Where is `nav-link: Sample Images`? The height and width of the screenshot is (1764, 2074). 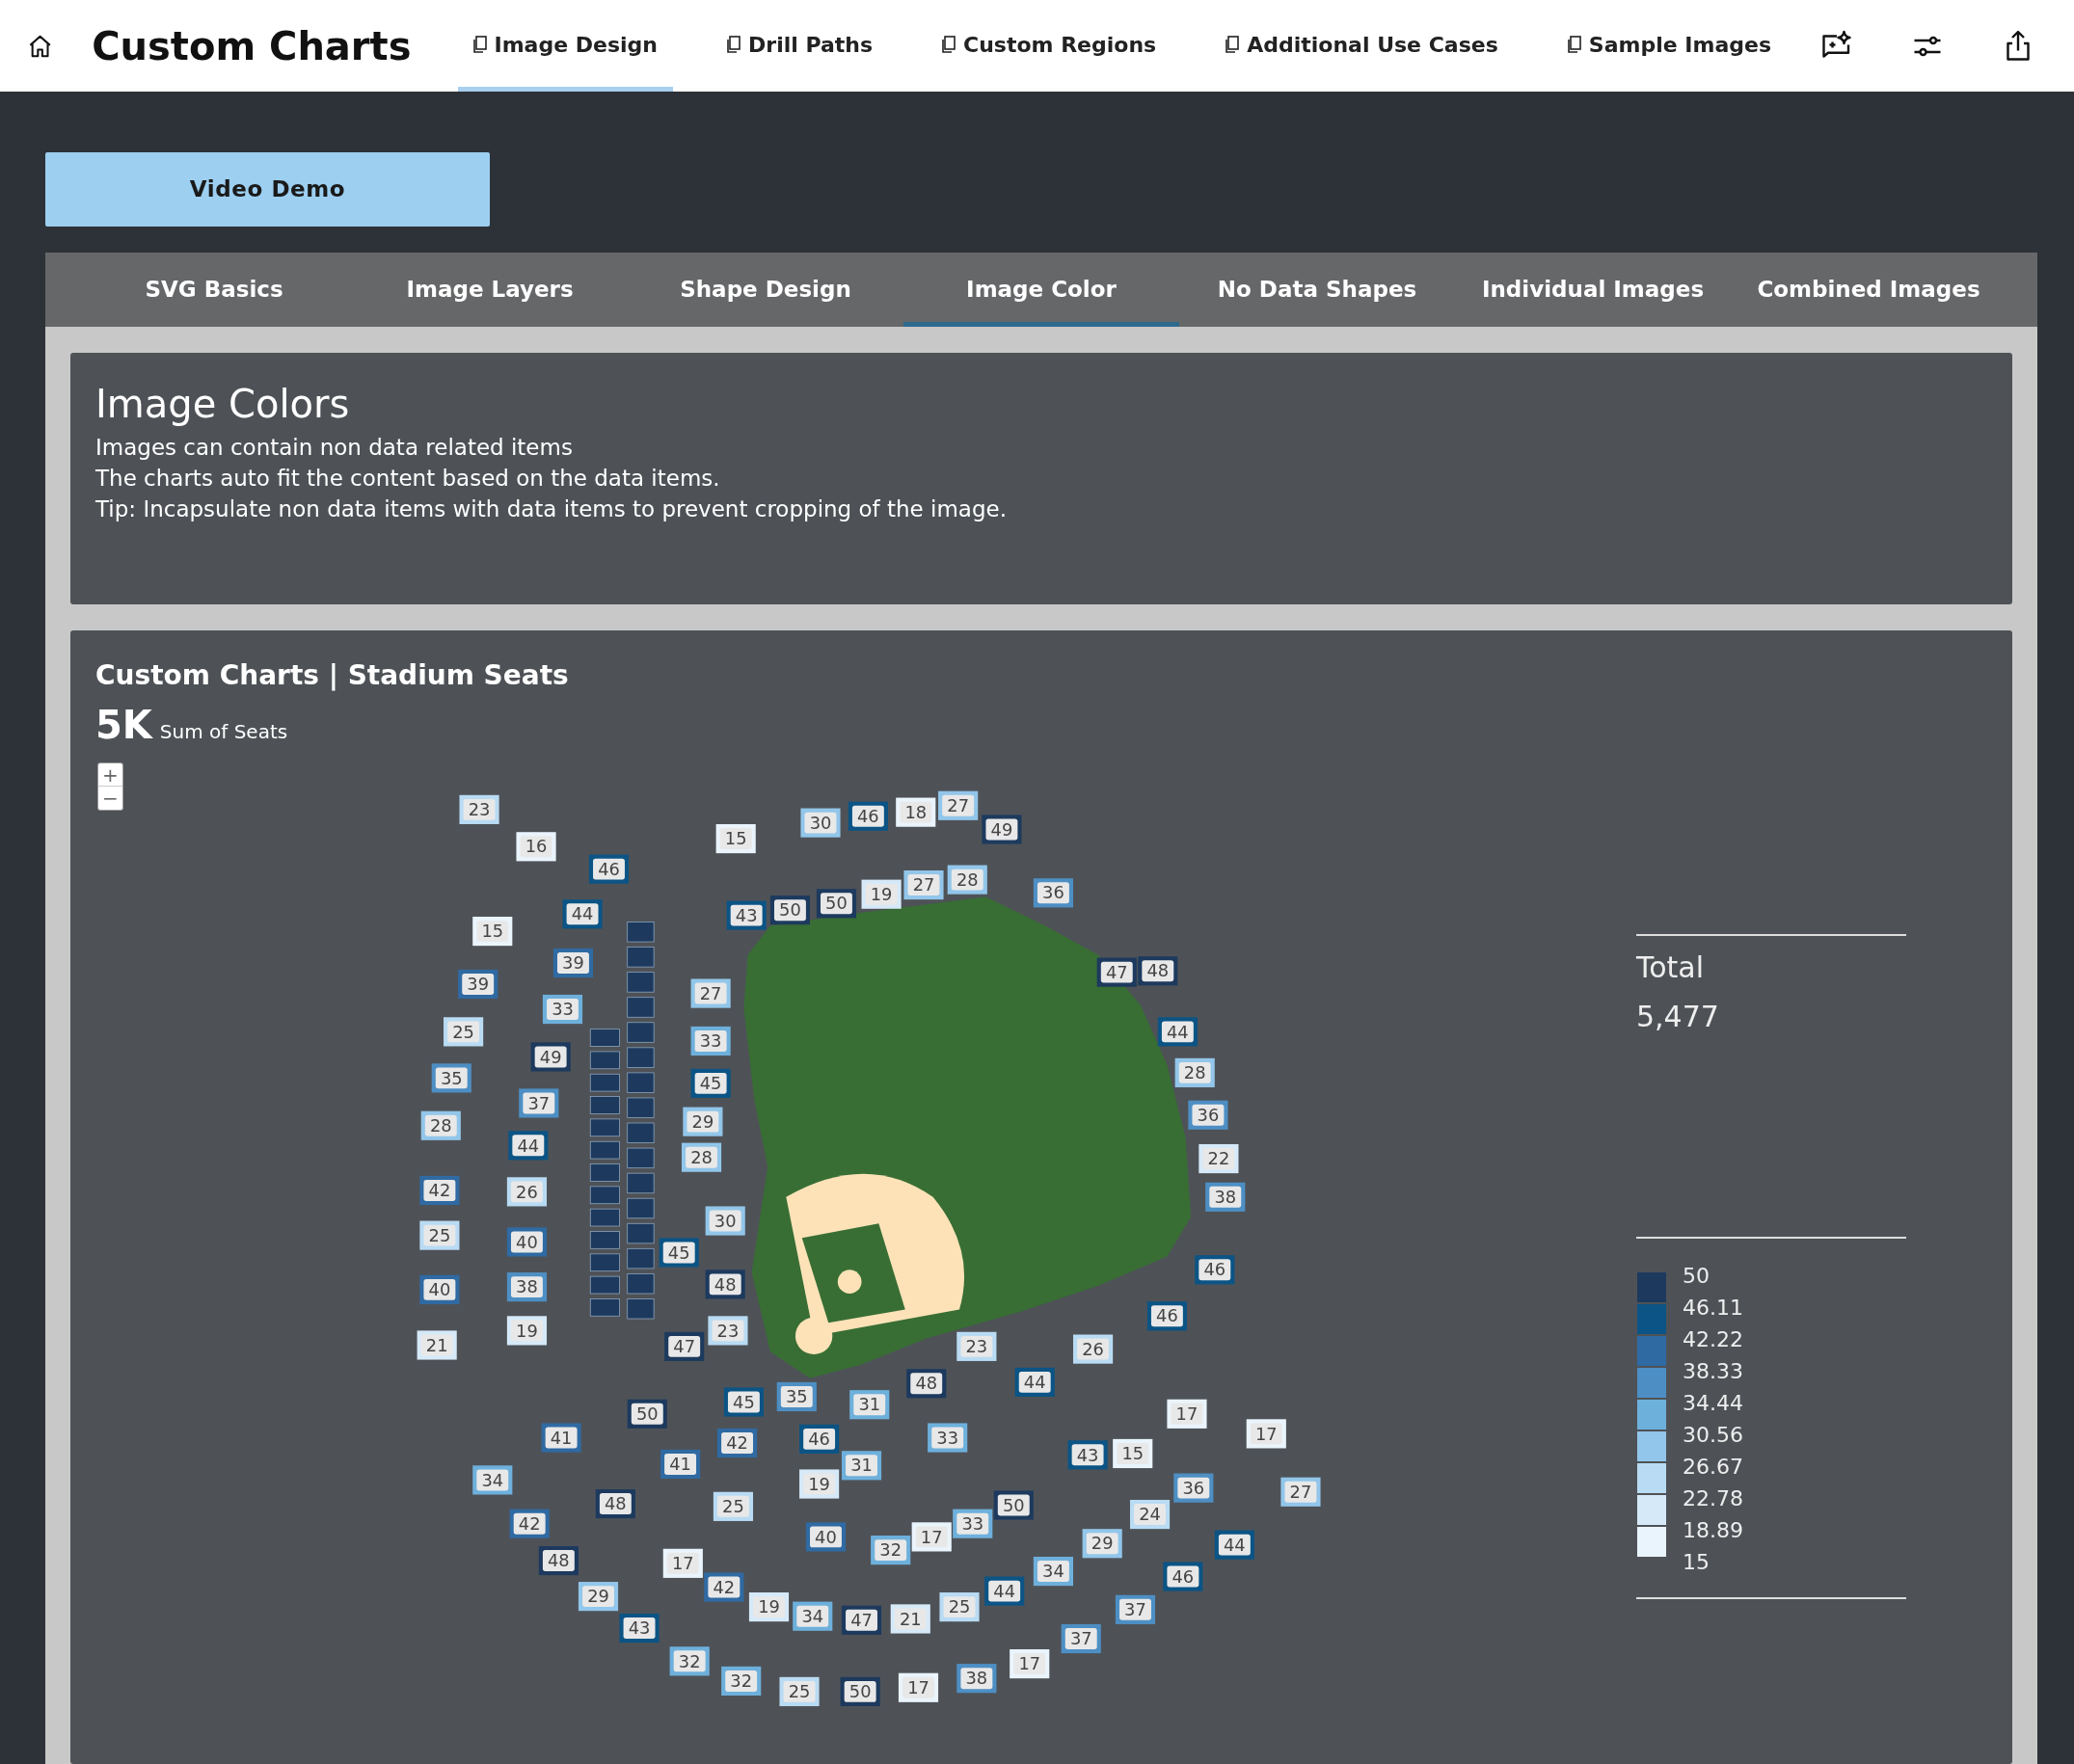 nav-link: Sample Images is located at coordinates (1669, 46).